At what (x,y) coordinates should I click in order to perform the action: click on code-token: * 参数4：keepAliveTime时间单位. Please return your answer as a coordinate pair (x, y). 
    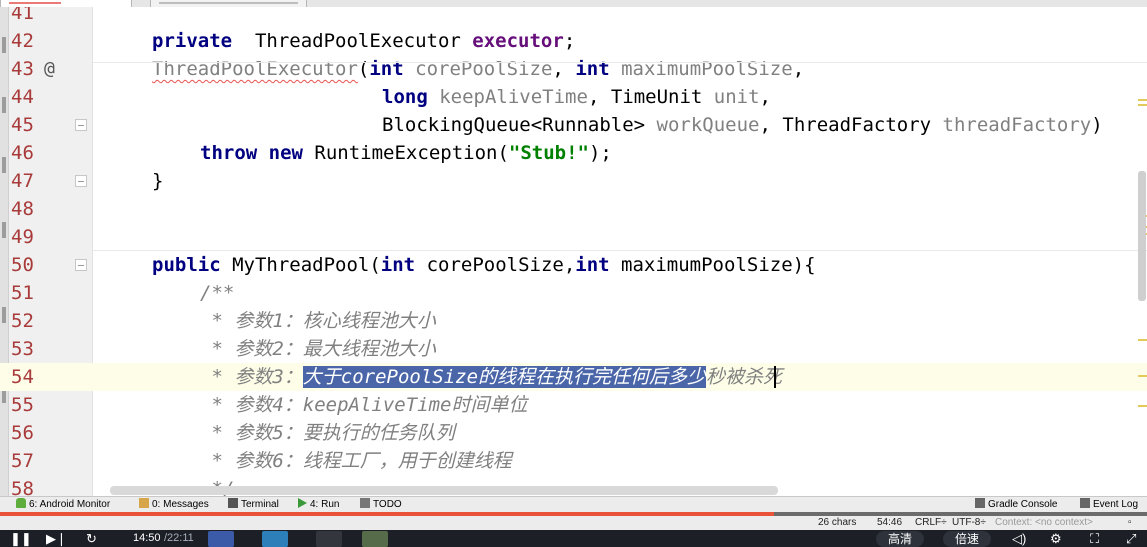
    Looking at the image, I should click on (364, 405).